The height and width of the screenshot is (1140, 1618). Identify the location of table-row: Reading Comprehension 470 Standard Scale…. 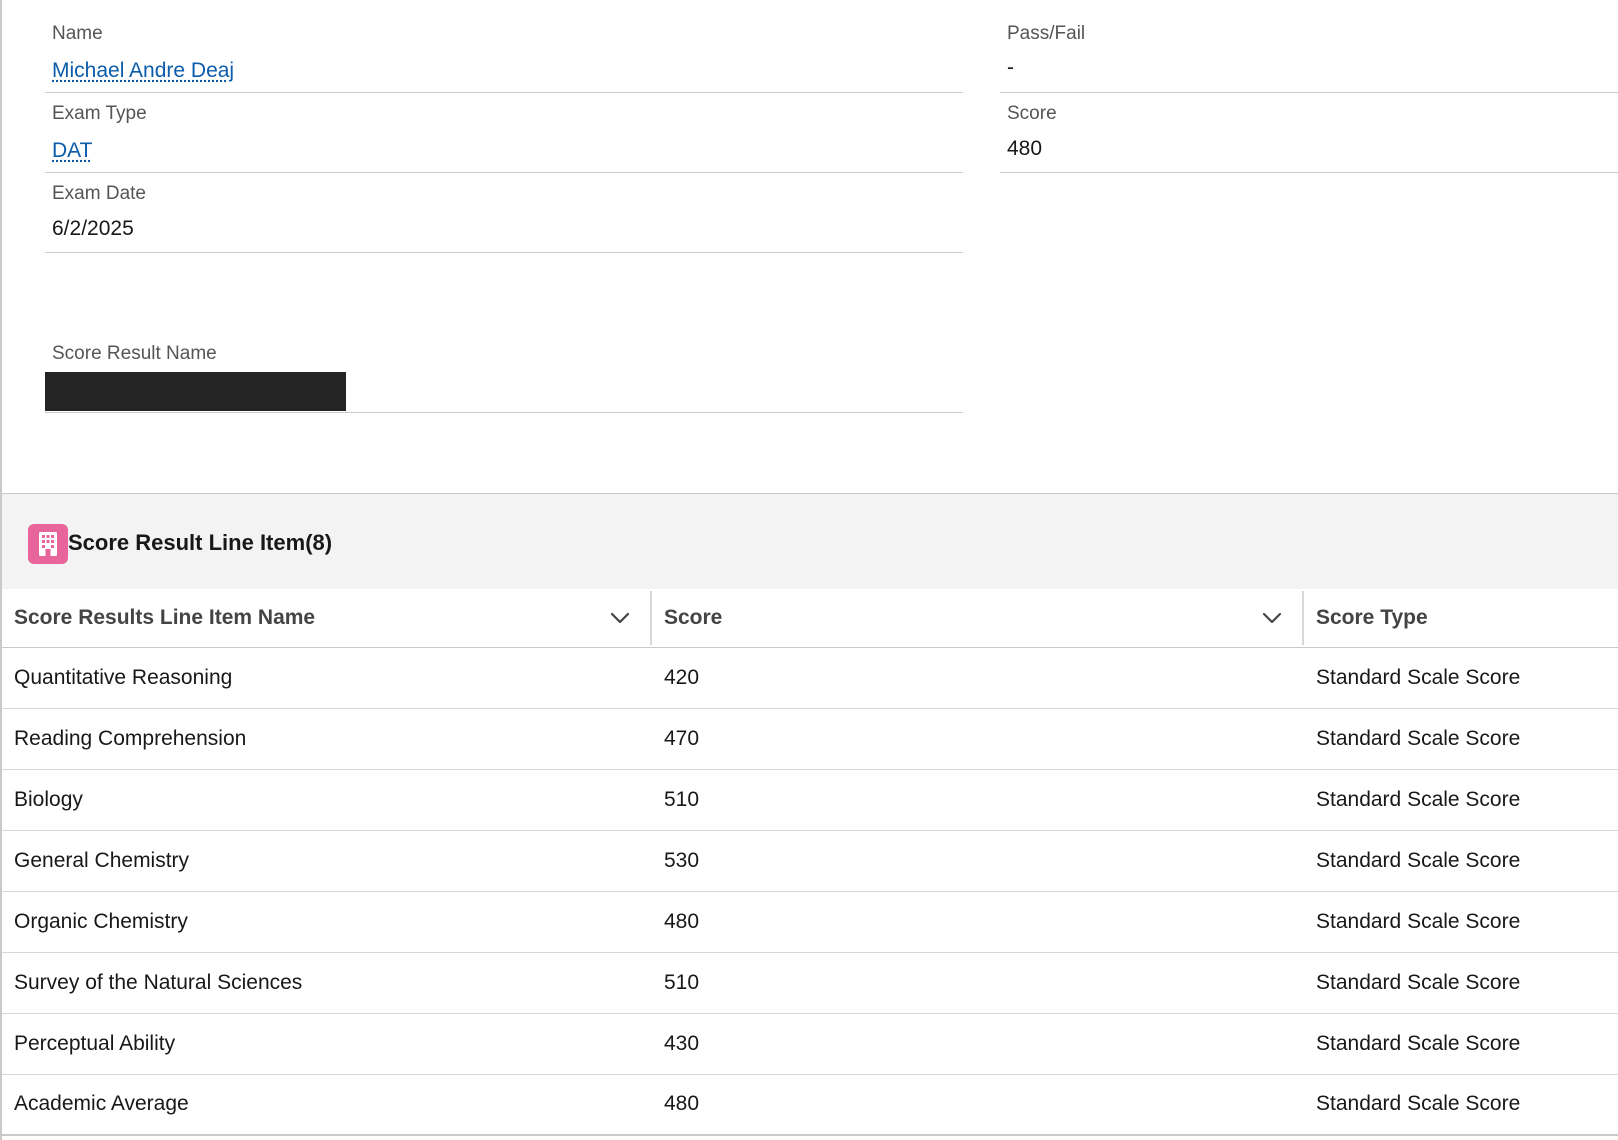
(810, 739).